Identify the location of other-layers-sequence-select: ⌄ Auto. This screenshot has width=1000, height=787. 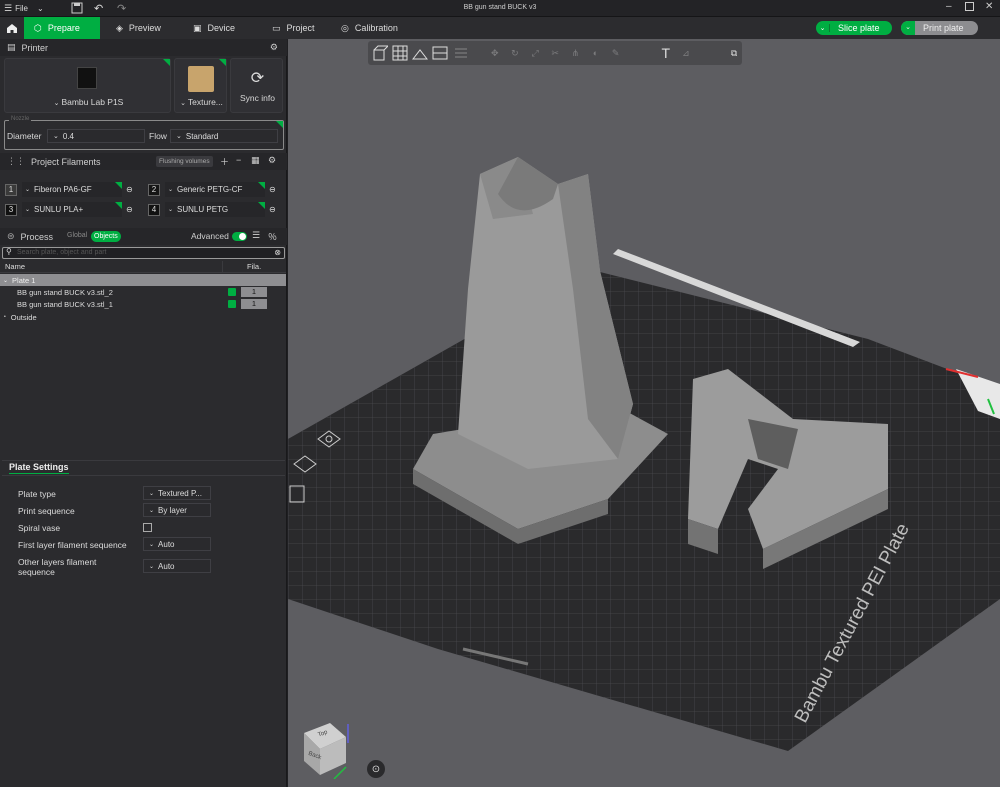
(177, 566).